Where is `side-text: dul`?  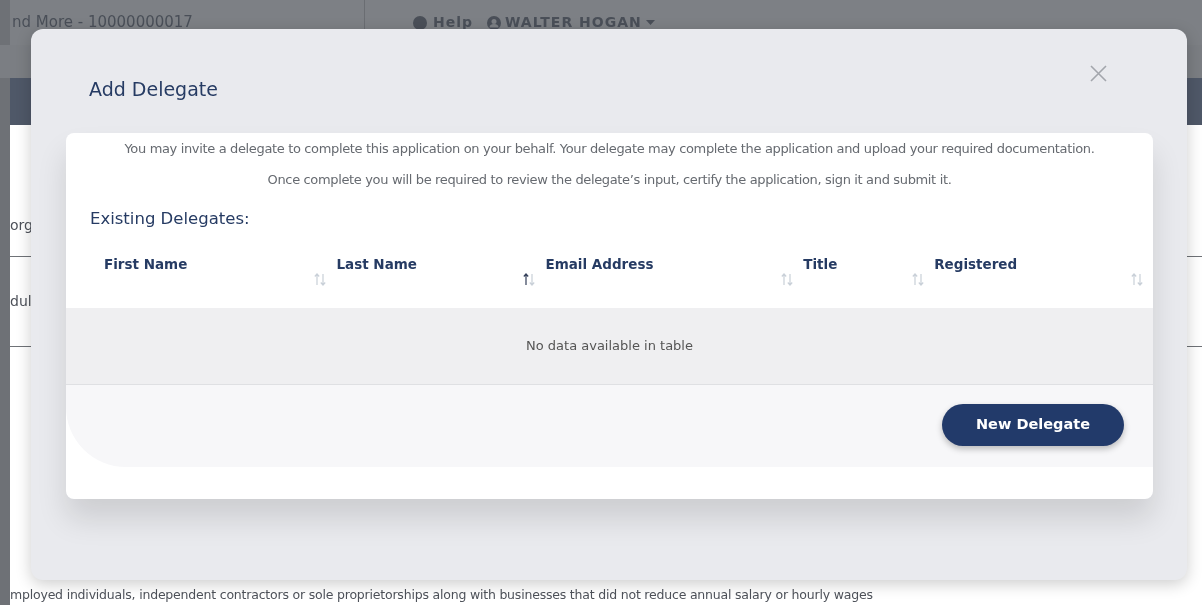 side-text: dul is located at coordinates (21, 301).